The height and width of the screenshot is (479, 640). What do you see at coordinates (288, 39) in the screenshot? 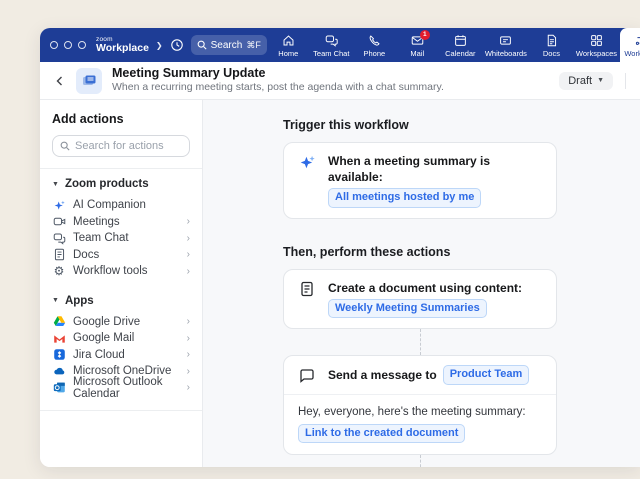
I see `home-icon` at bounding box center [288, 39].